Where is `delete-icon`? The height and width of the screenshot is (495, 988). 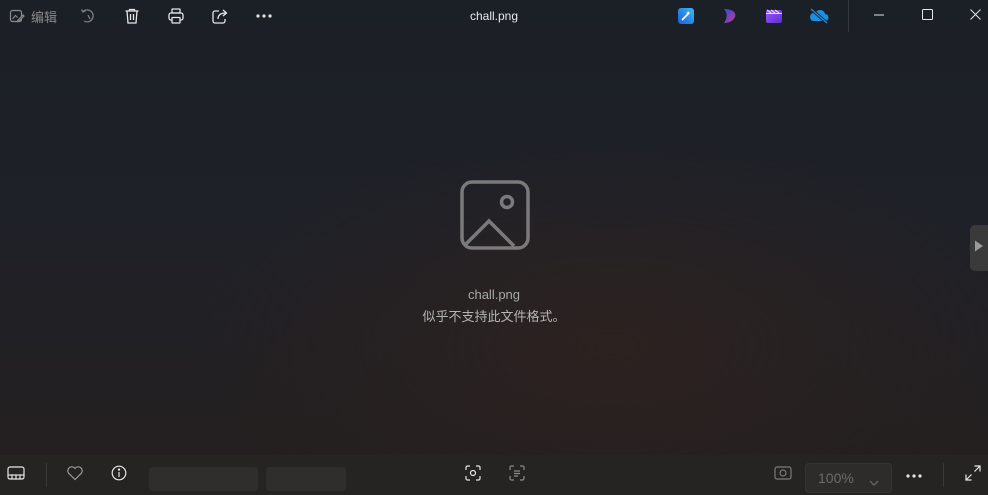
delete-icon is located at coordinates (132, 16).